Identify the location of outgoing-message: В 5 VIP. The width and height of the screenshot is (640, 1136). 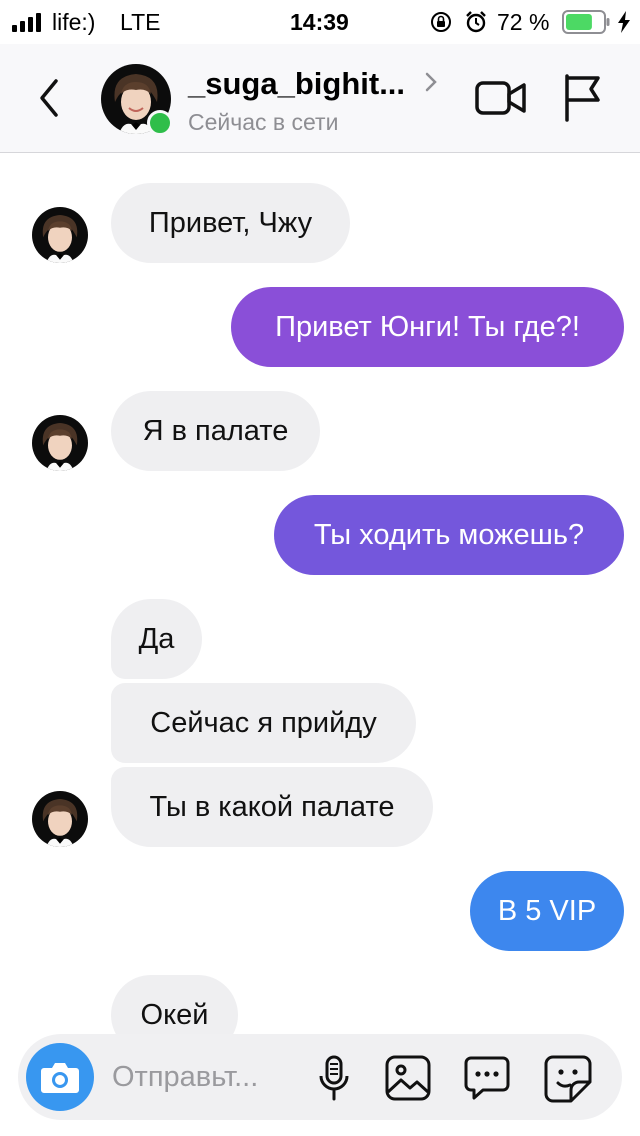
(547, 911).